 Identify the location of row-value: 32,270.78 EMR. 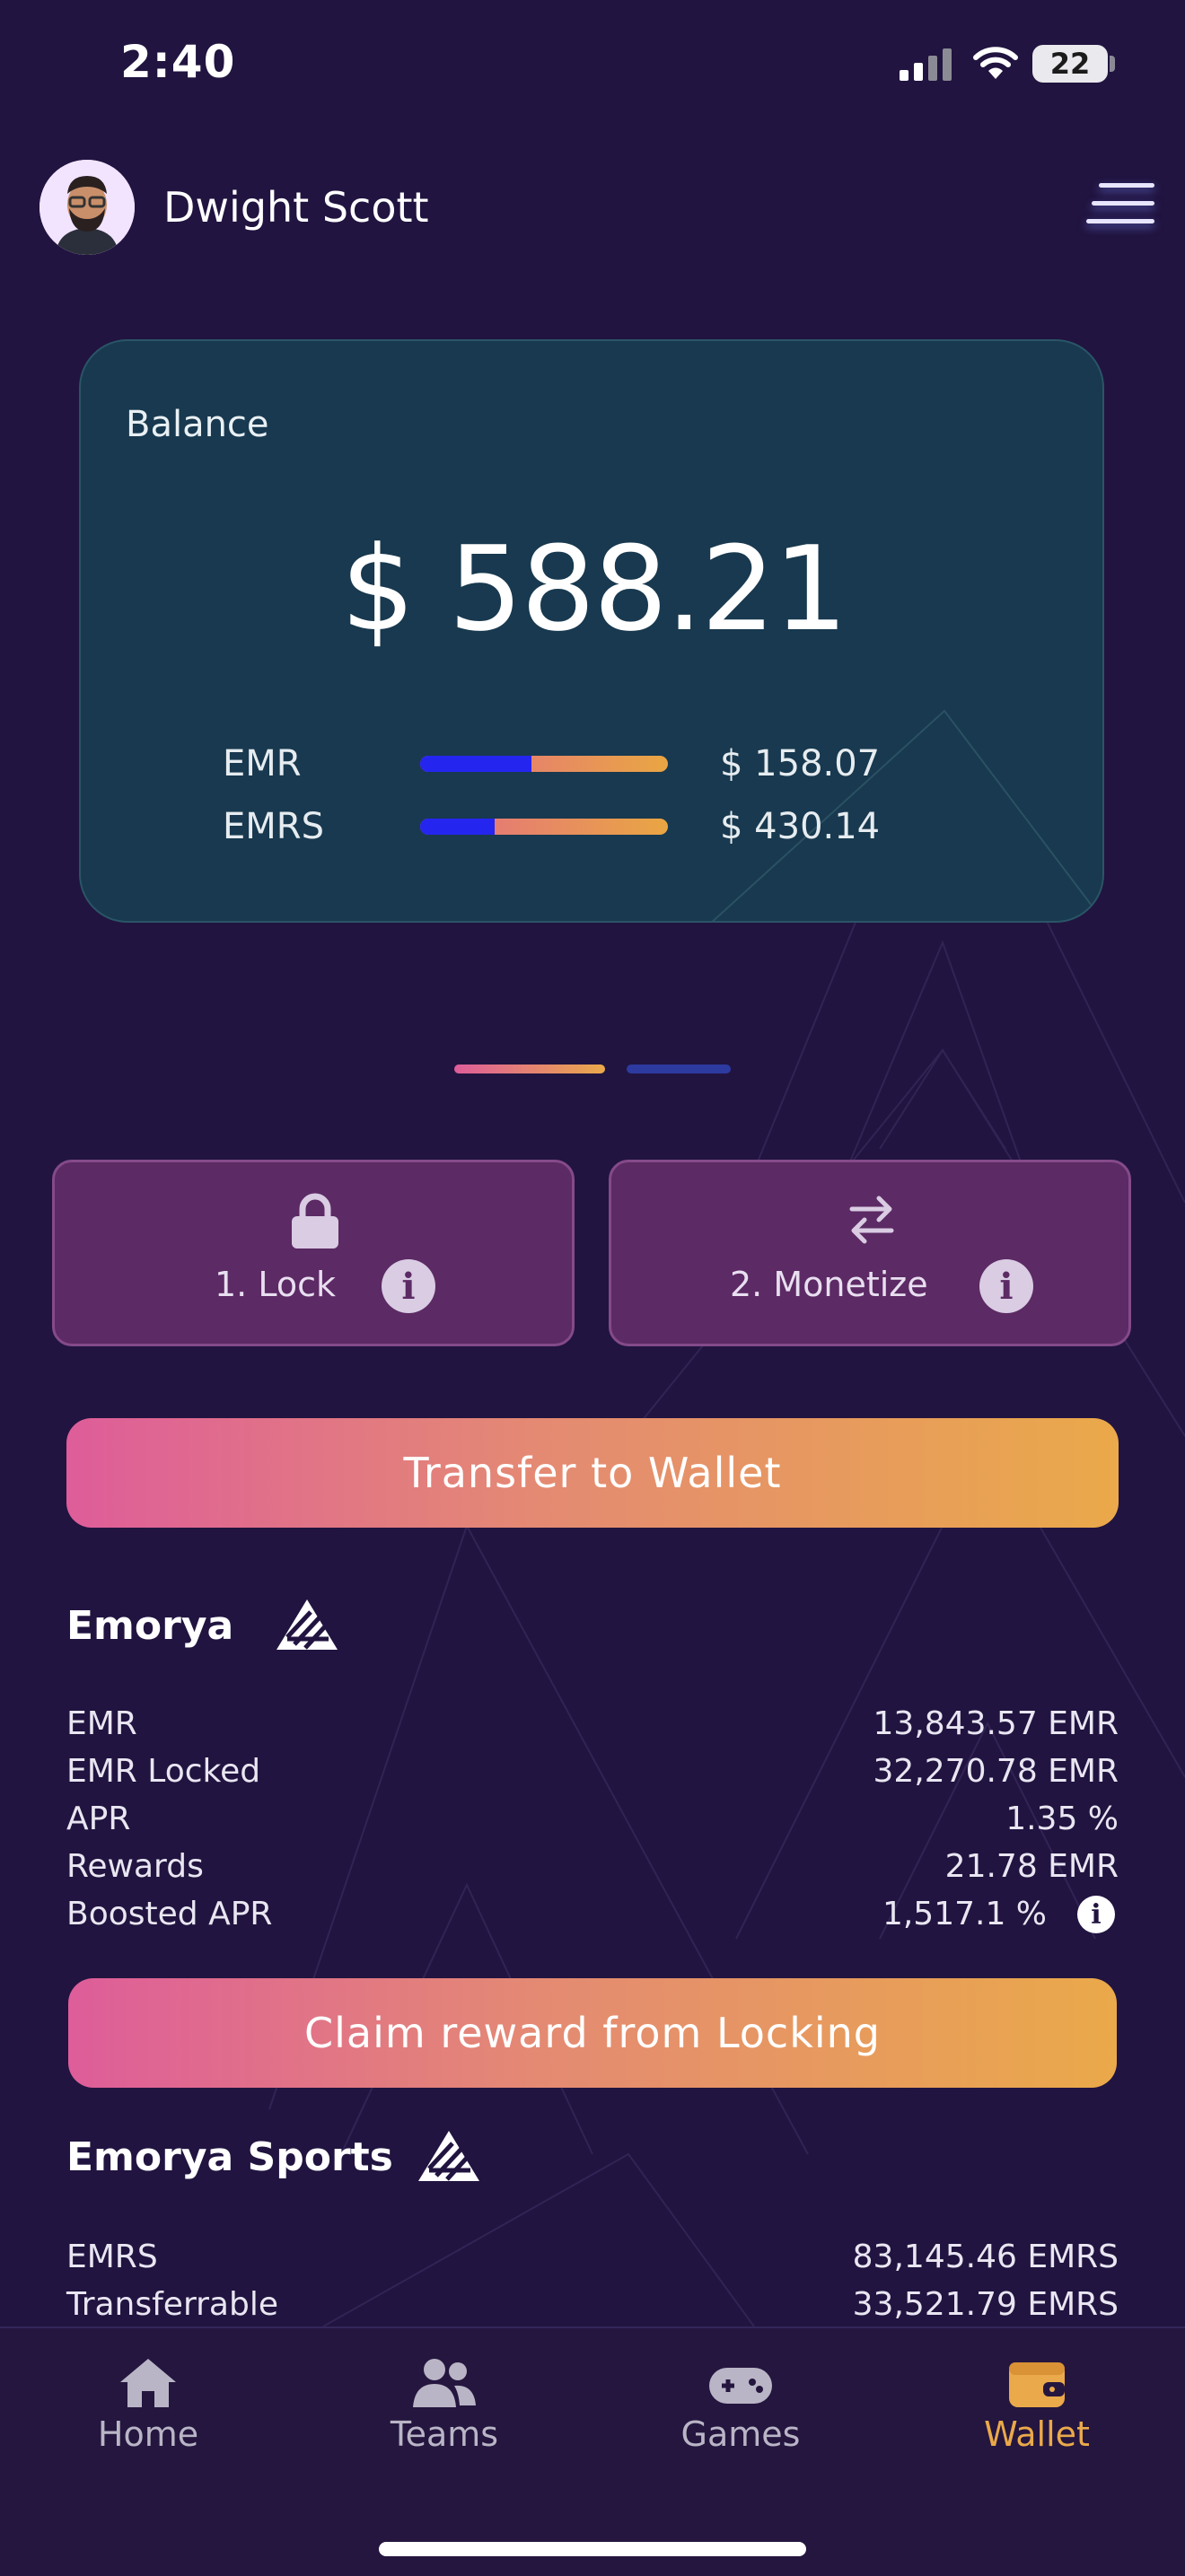
(996, 1771).